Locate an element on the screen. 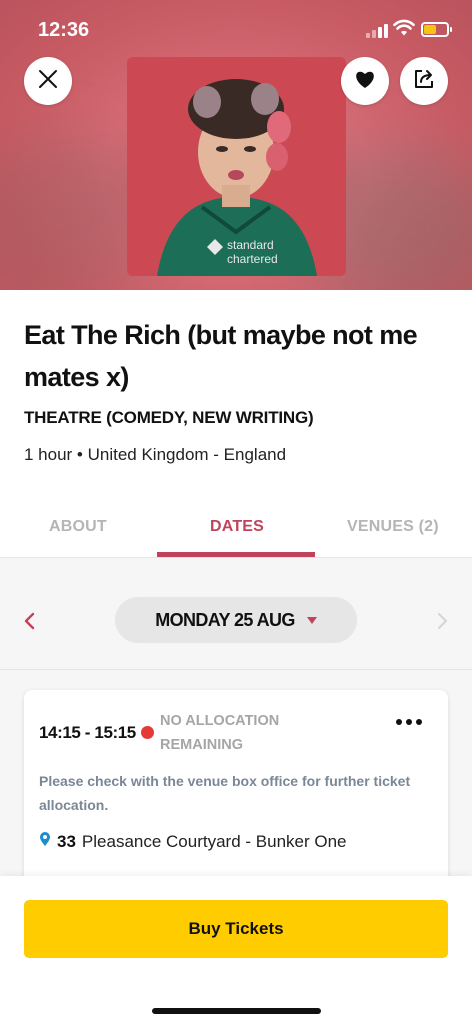  share-button is located at coordinates (424, 81).